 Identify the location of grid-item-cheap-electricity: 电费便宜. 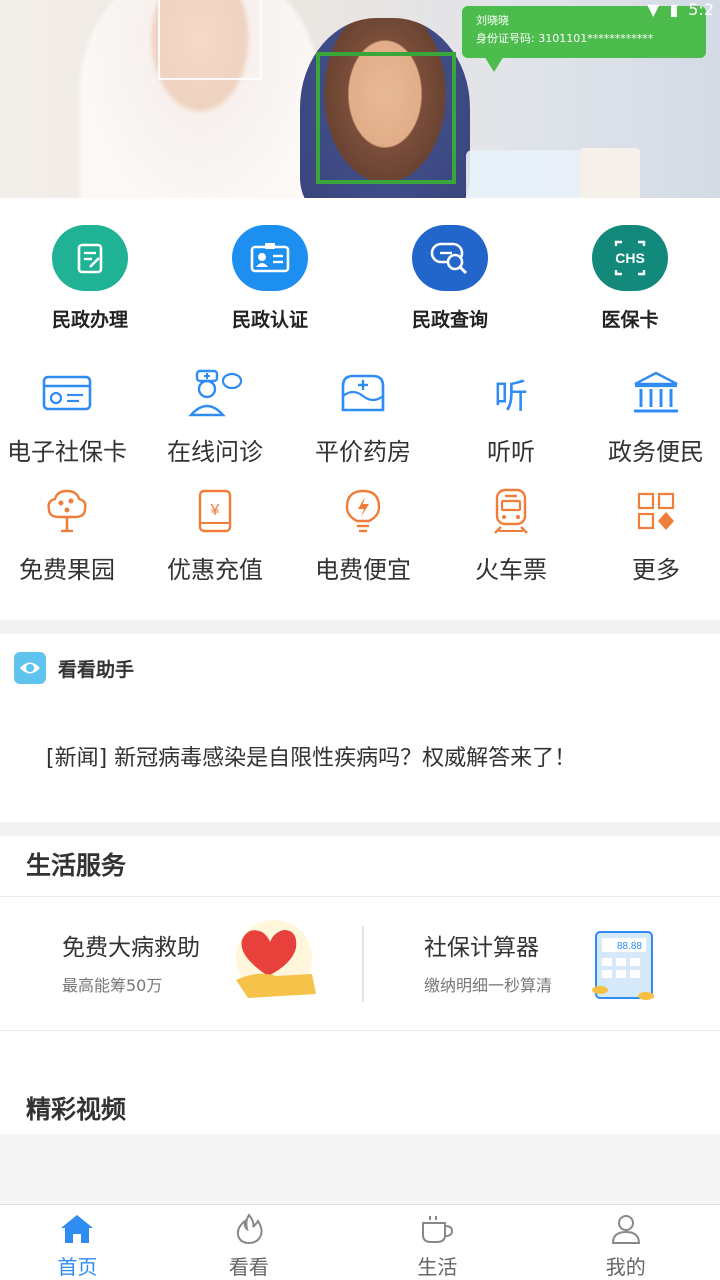
(363, 535).